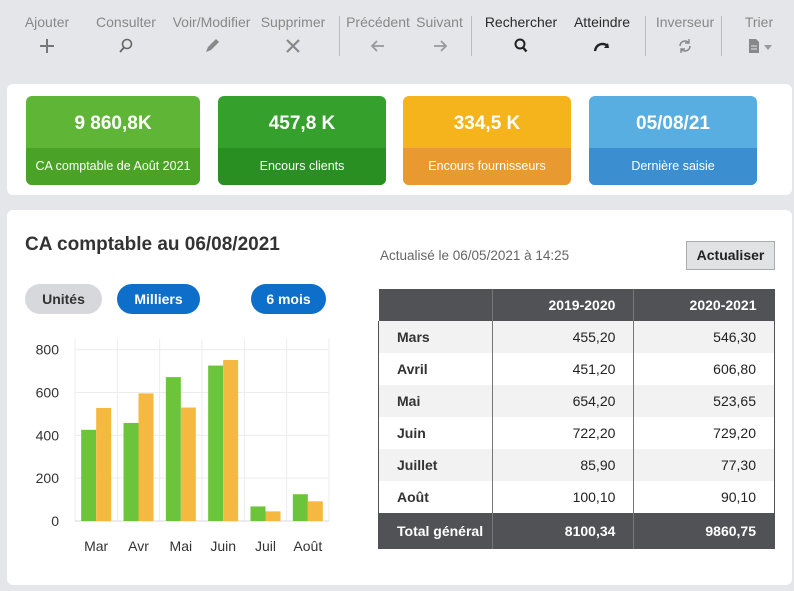  I want to click on view-edit-button: Voir/Modifier, so click(211, 34).